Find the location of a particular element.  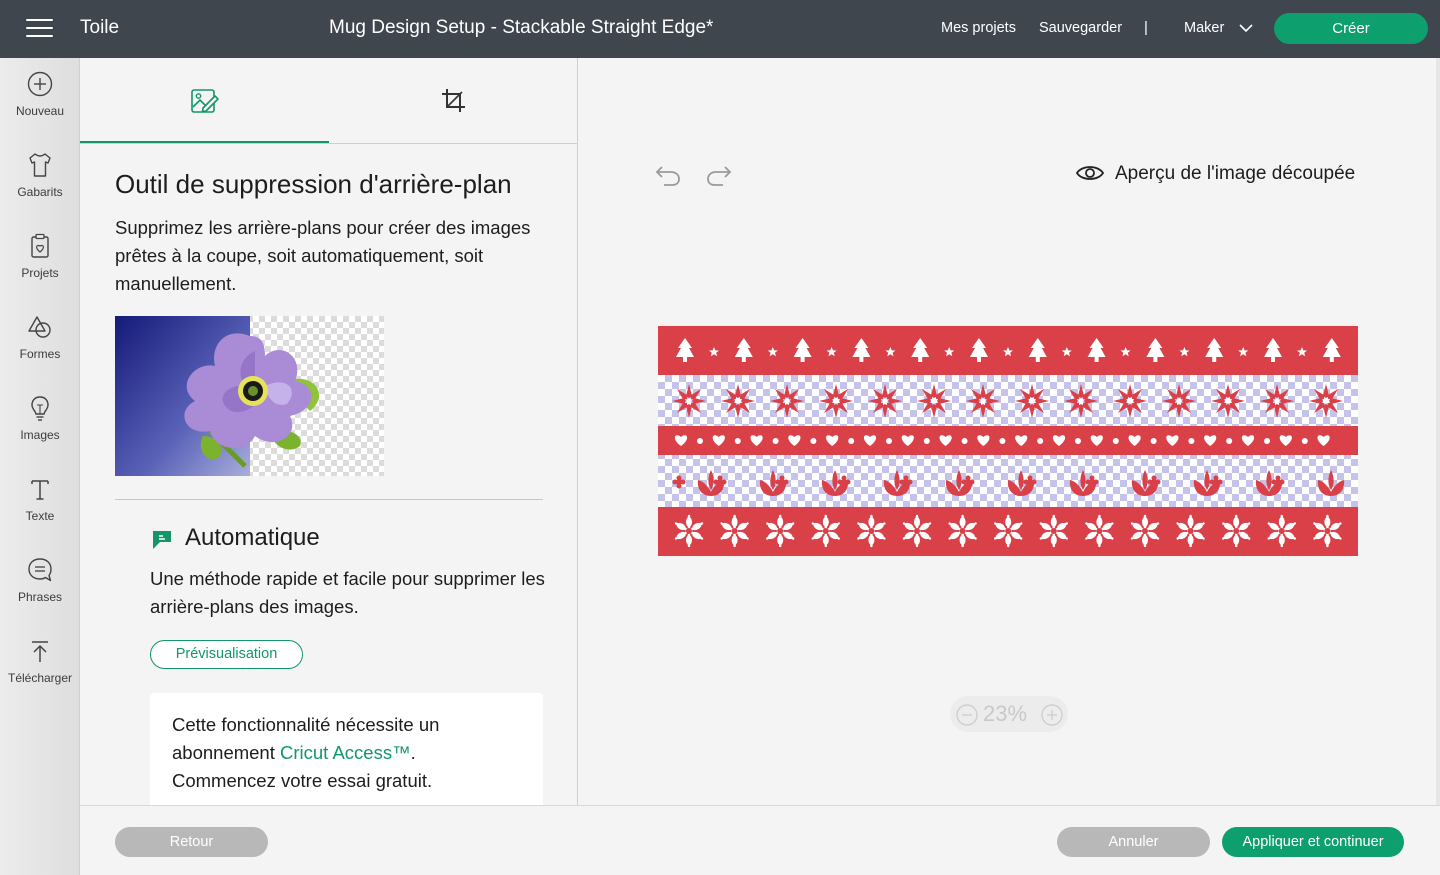

plus-circle-icon is located at coordinates (40, 84).